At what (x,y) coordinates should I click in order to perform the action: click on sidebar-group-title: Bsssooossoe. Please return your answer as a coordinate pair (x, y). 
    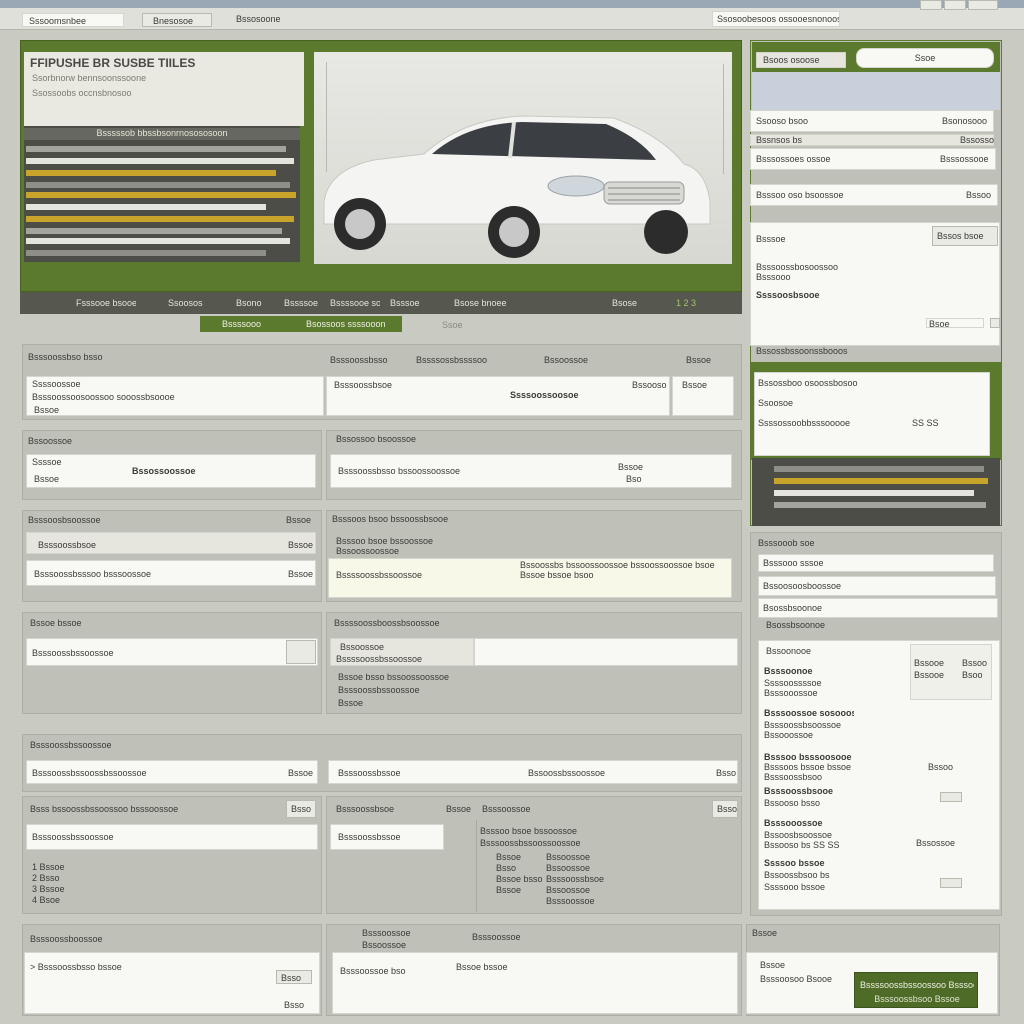
    Looking at the image, I should click on (793, 823).